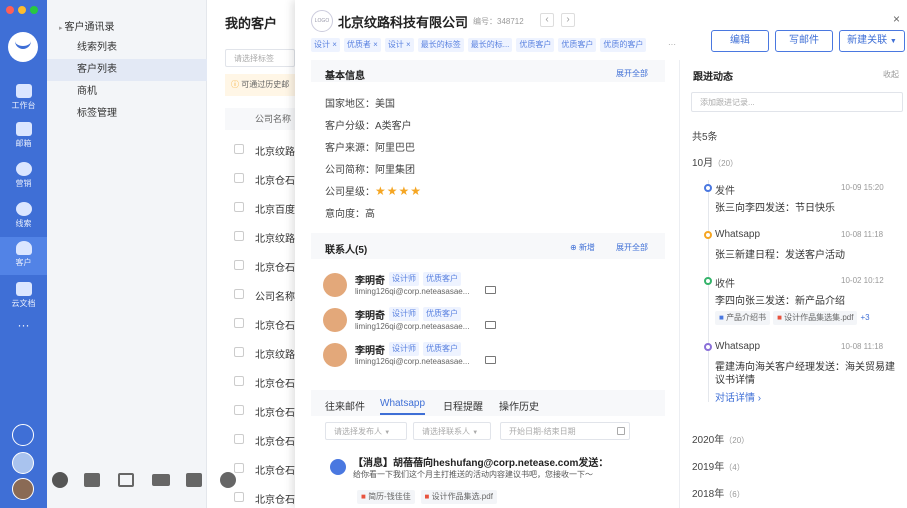  I want to click on close-icon: ×, so click(896, 19).